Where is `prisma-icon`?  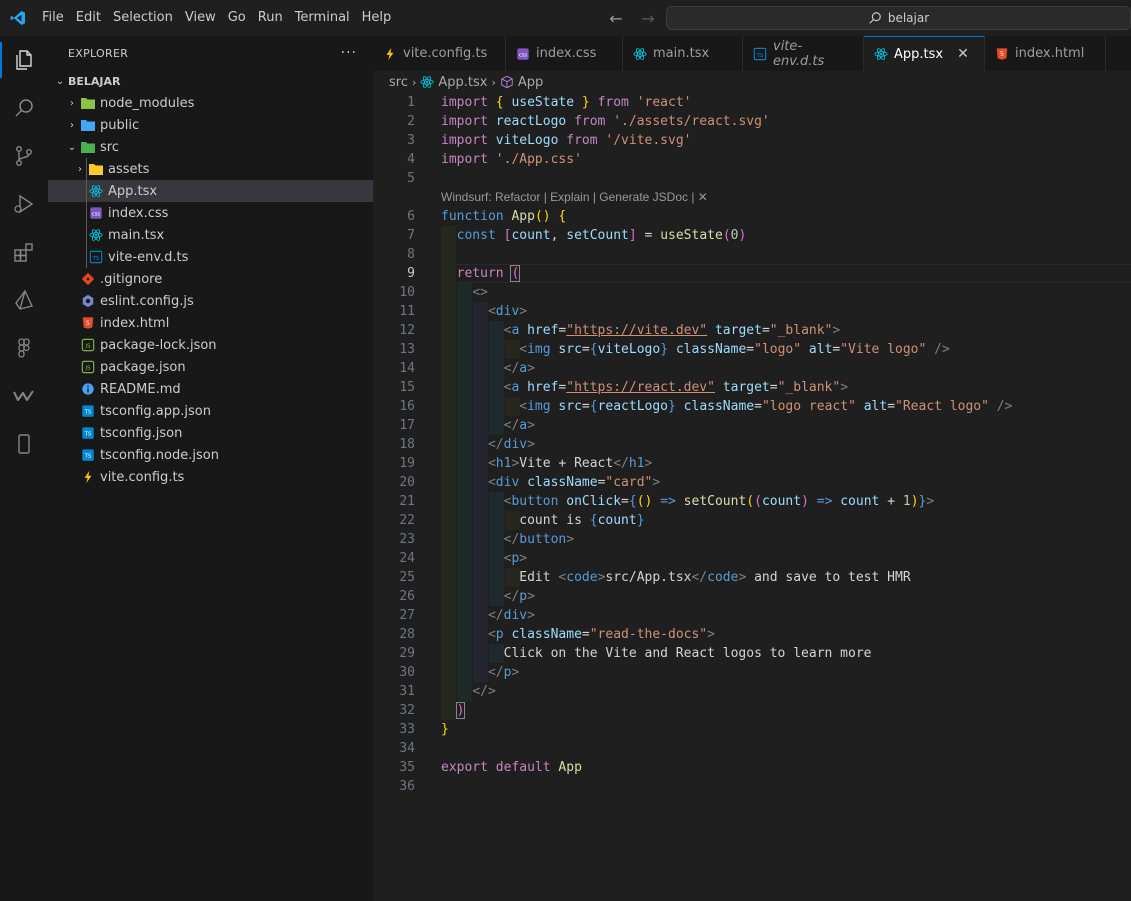 prisma-icon is located at coordinates (24, 300).